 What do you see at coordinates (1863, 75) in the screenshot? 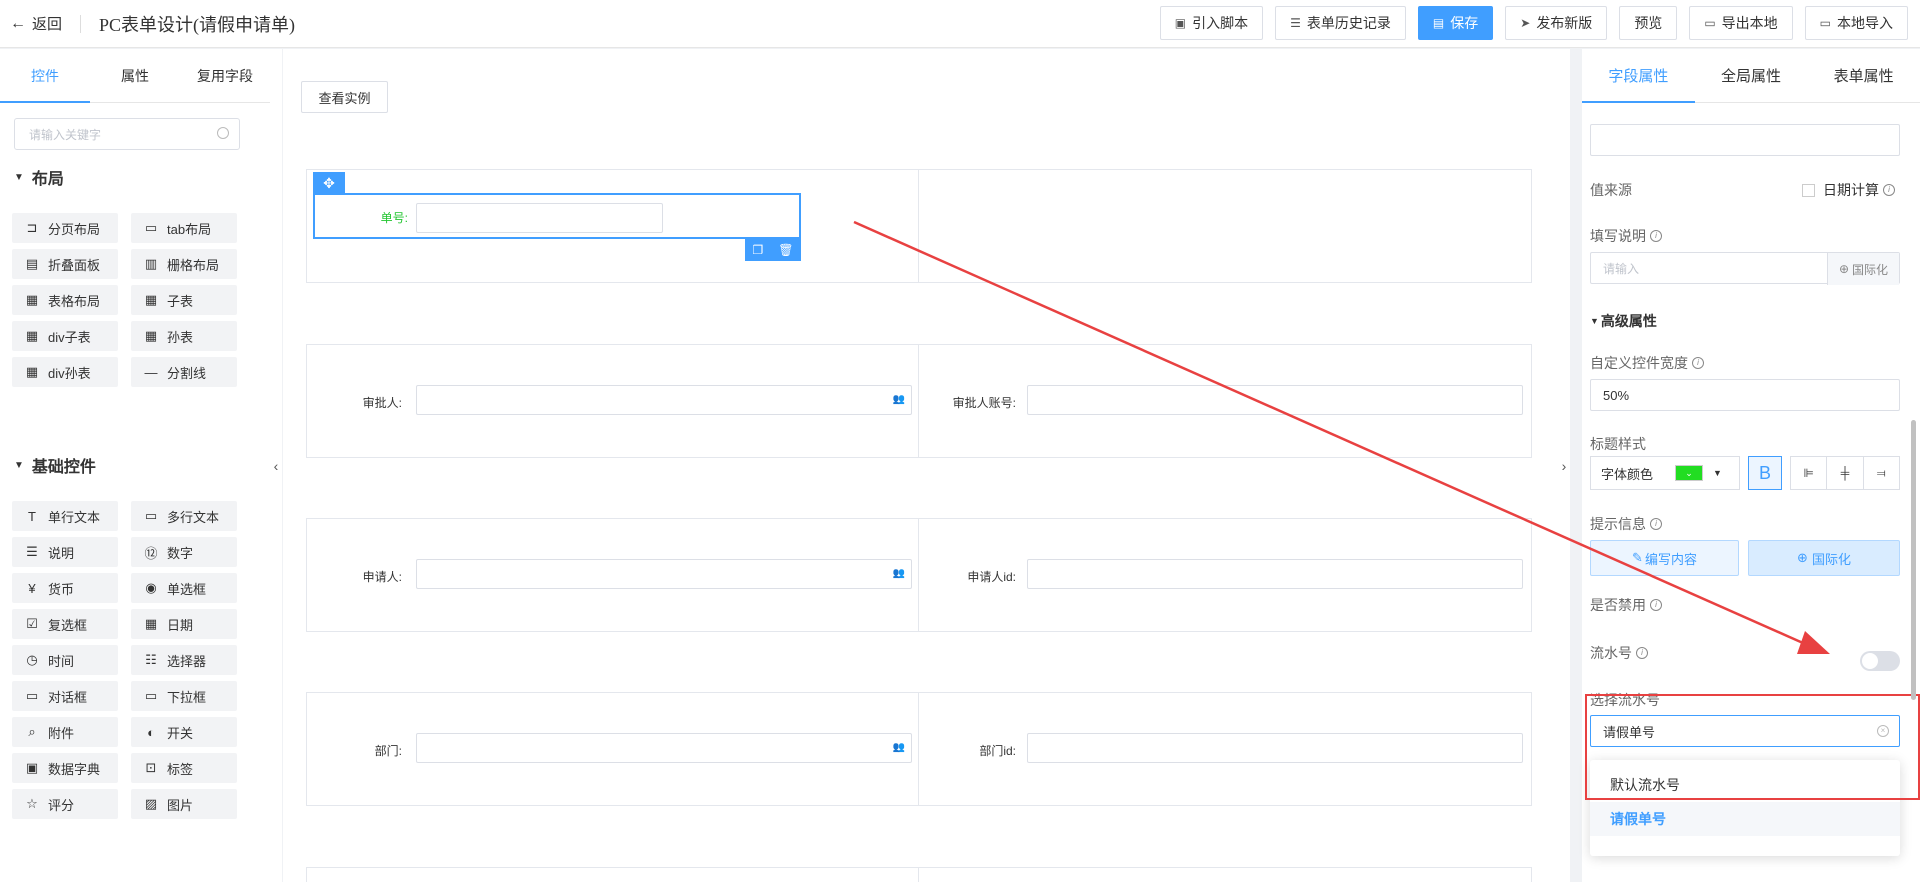
I see `tab-form-properties: 表单属性` at bounding box center [1863, 75].